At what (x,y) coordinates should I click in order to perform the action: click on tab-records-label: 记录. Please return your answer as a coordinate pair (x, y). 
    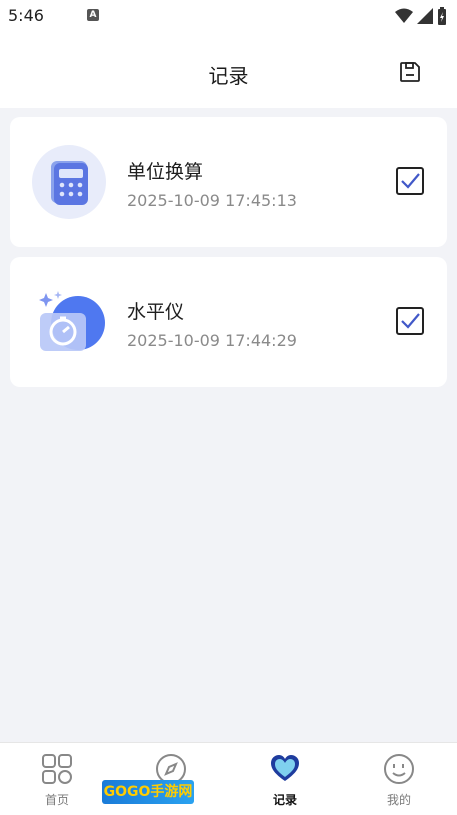
    Looking at the image, I should click on (284, 800).